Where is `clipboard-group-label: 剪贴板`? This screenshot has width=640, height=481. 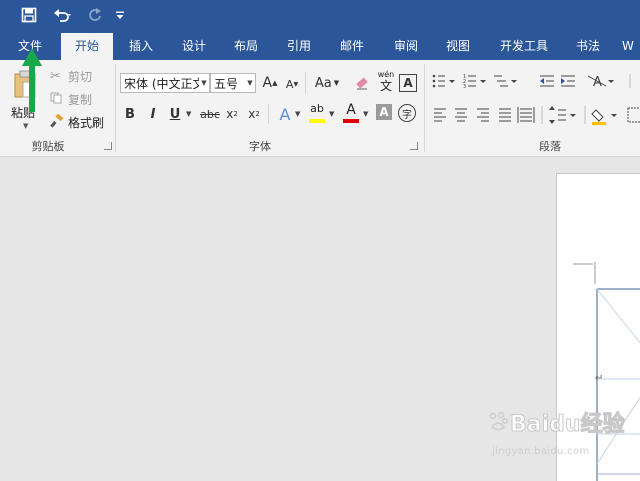
clipboard-group-label: 剪贴板 is located at coordinates (48, 146).